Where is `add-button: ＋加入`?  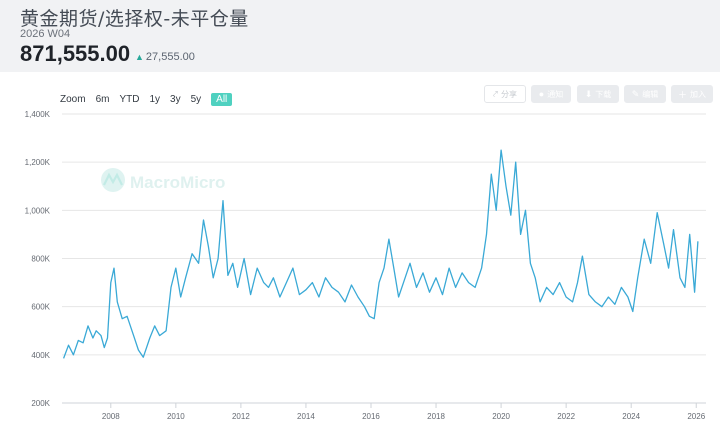 add-button: ＋加入 is located at coordinates (692, 94).